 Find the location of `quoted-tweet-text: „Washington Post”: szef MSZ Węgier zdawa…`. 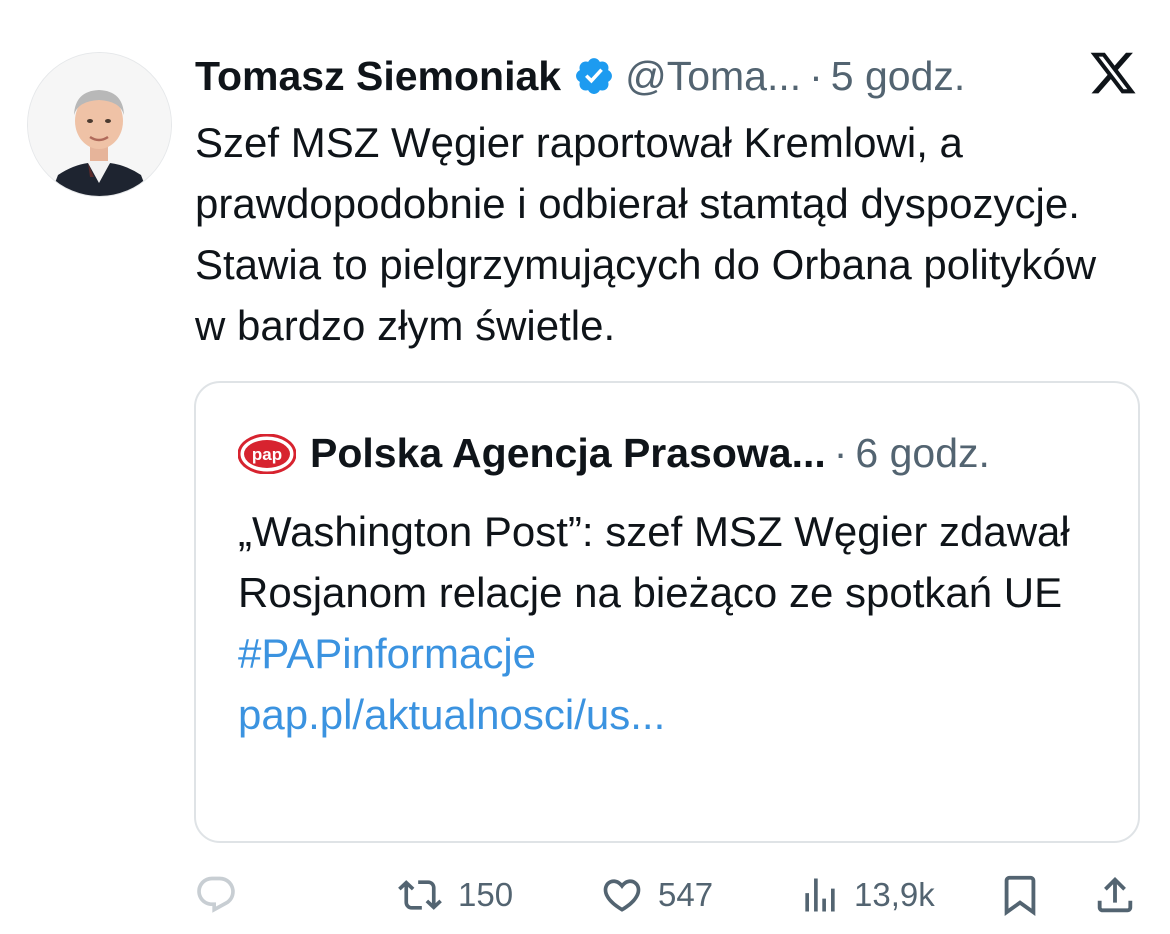

quoted-tweet-text: „Washington Post”: szef MSZ Węgier zdawa… is located at coordinates (654, 562).